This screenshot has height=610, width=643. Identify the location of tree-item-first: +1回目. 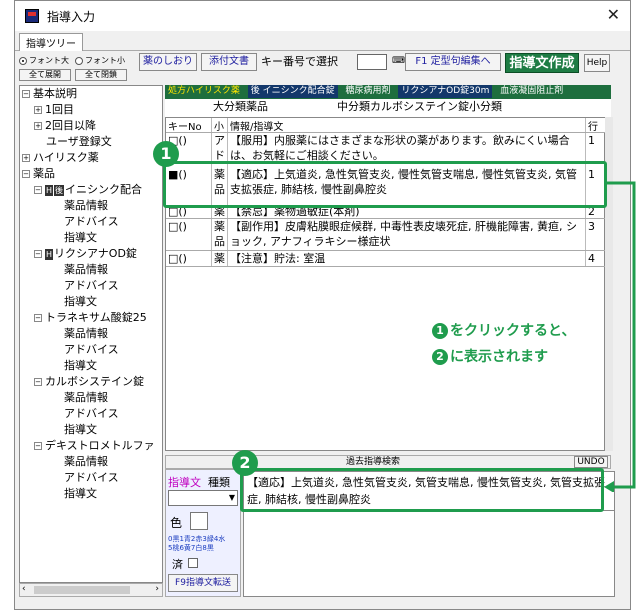
(54, 110).